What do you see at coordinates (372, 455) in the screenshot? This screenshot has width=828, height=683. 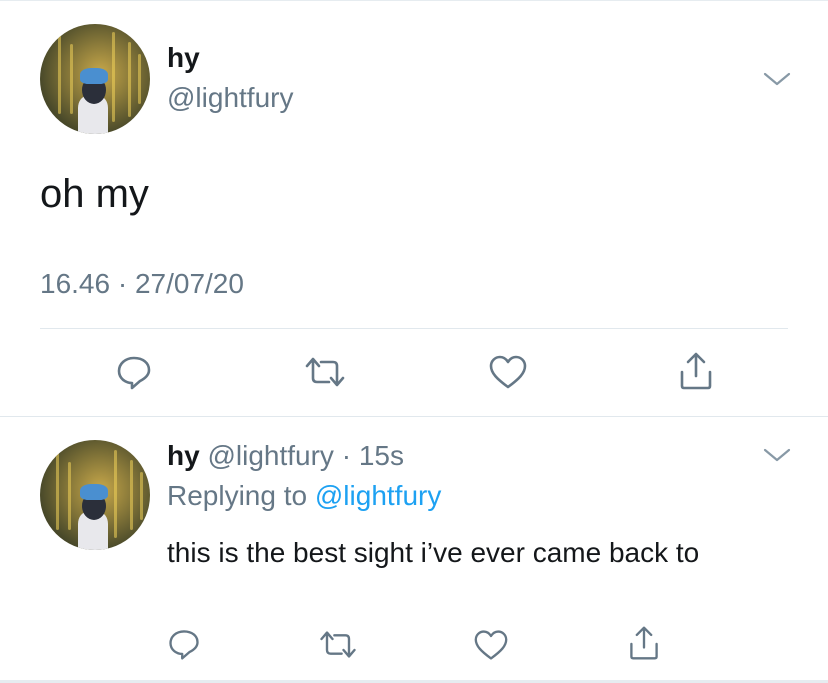 I see `reply-time: · 15s` at bounding box center [372, 455].